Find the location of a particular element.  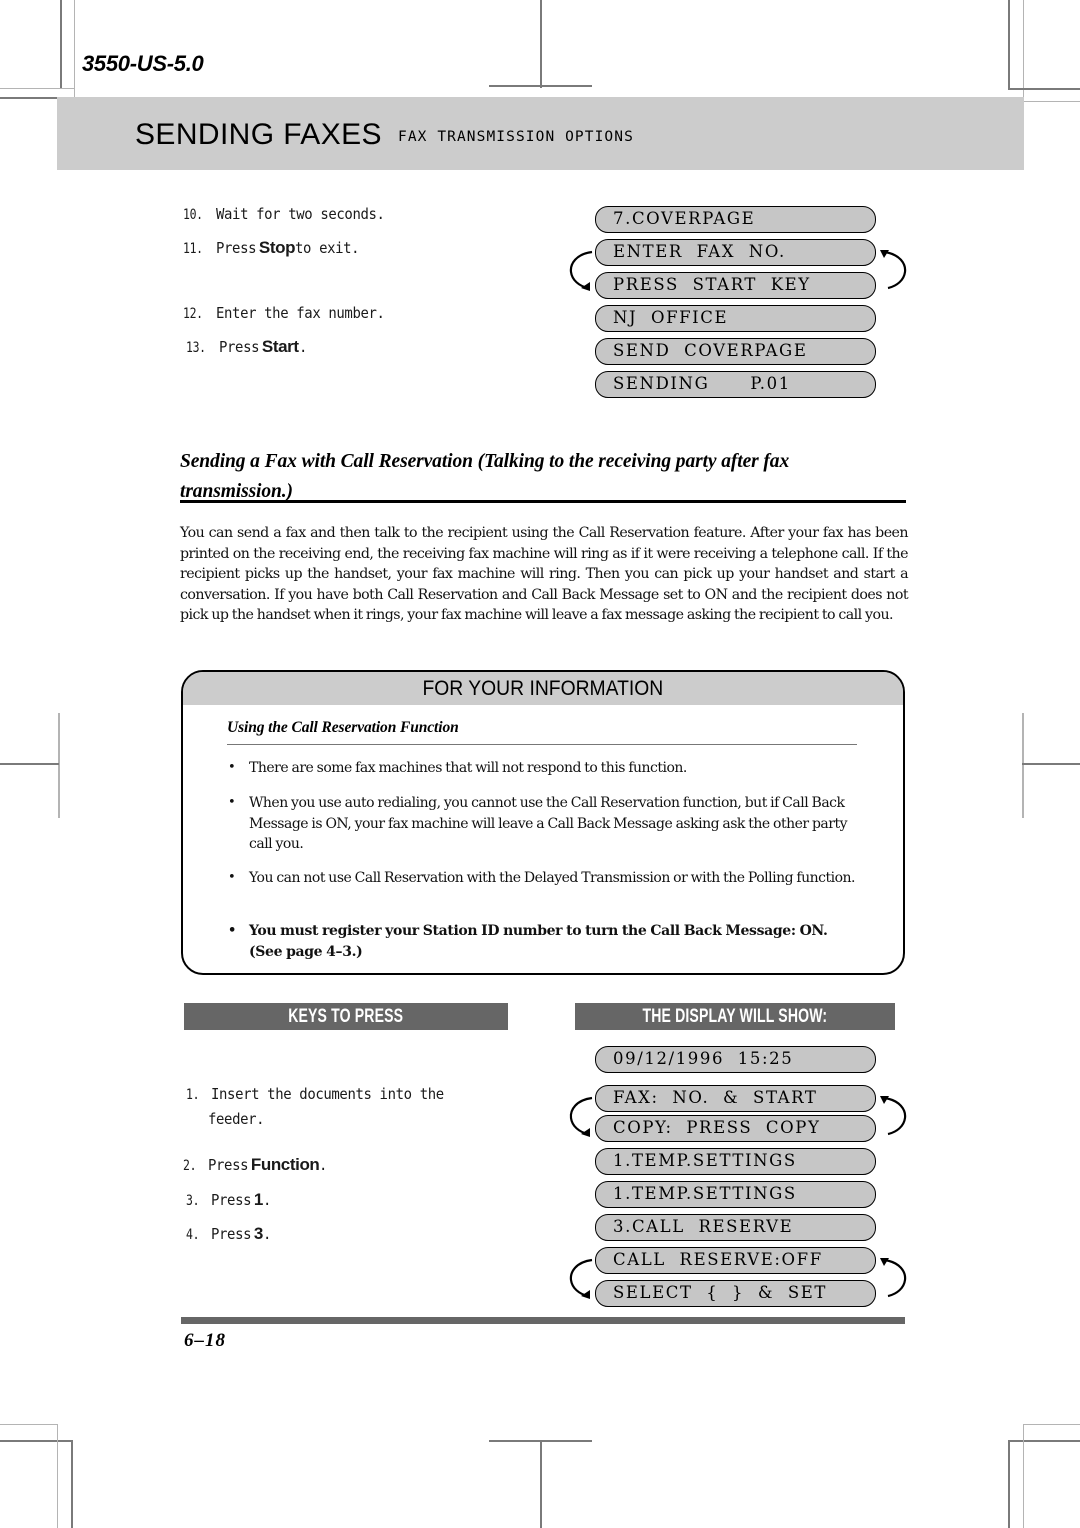

bottom-display-line-3: COPY: PRESS COPY is located at coordinates (735, 1128).